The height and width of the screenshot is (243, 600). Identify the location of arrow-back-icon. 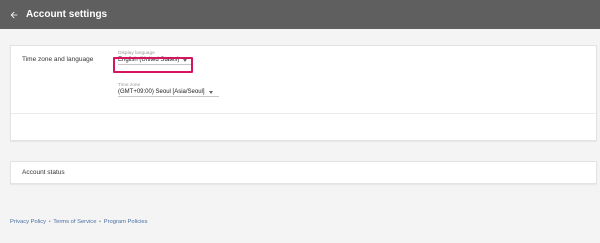
(14, 14).